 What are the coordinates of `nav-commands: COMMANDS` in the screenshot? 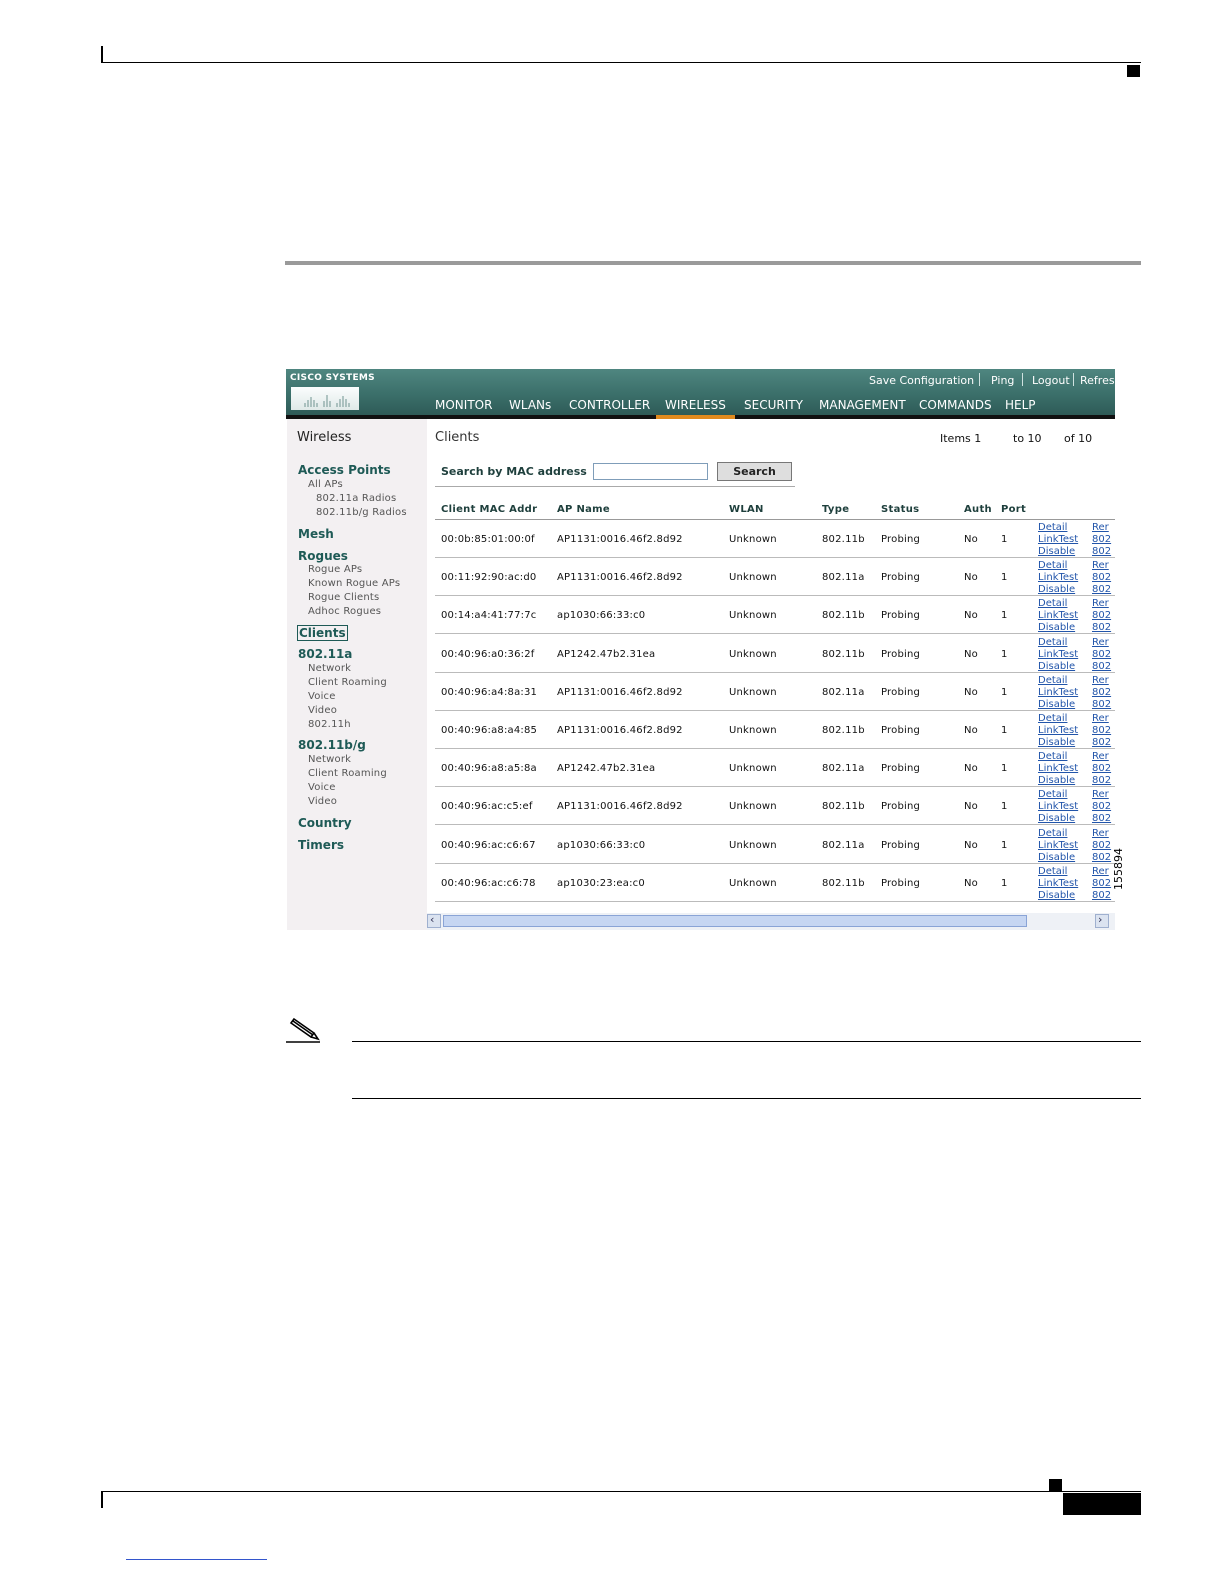 It's located at (955, 405).